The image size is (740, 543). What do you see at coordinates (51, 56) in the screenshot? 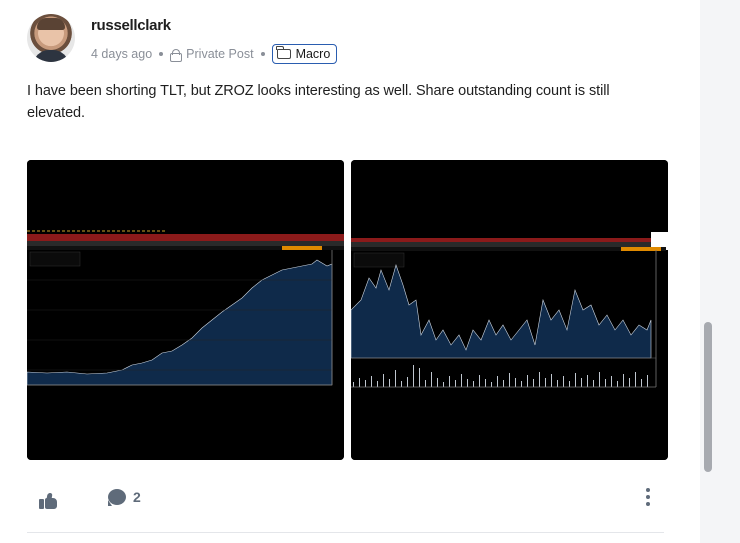
I see `avatar-shirt` at bounding box center [51, 56].